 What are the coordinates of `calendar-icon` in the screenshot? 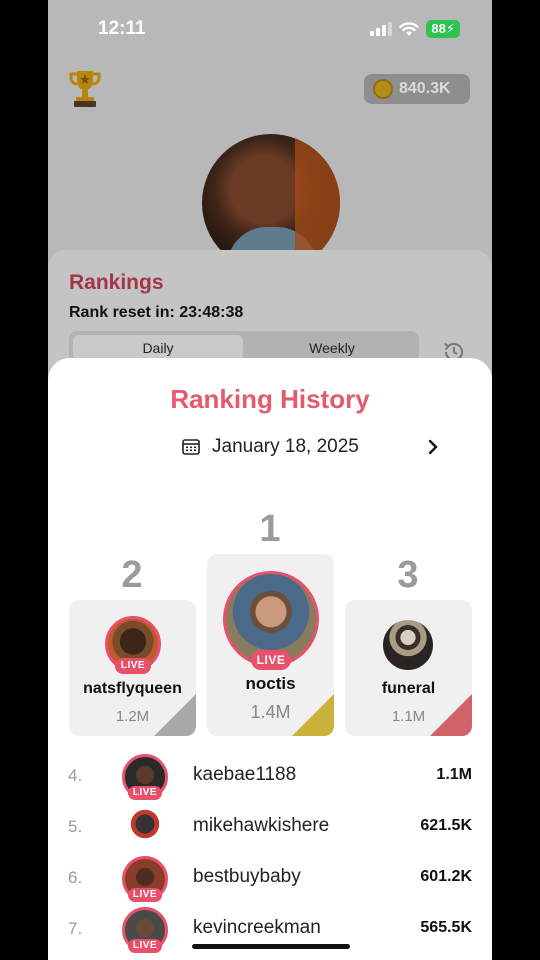 It's located at (191, 447).